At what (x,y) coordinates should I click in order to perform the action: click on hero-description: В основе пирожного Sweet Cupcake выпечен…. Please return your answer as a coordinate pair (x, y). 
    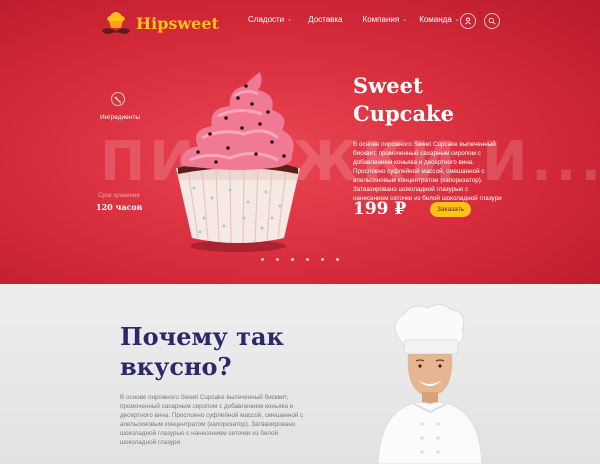
    Looking at the image, I should click on (427, 171).